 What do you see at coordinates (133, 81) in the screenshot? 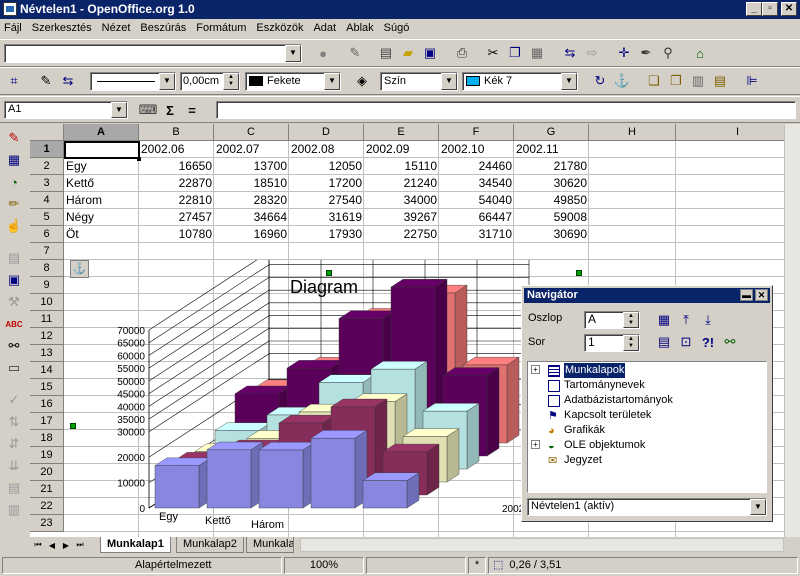
I see `line-style-select: ▼` at bounding box center [133, 81].